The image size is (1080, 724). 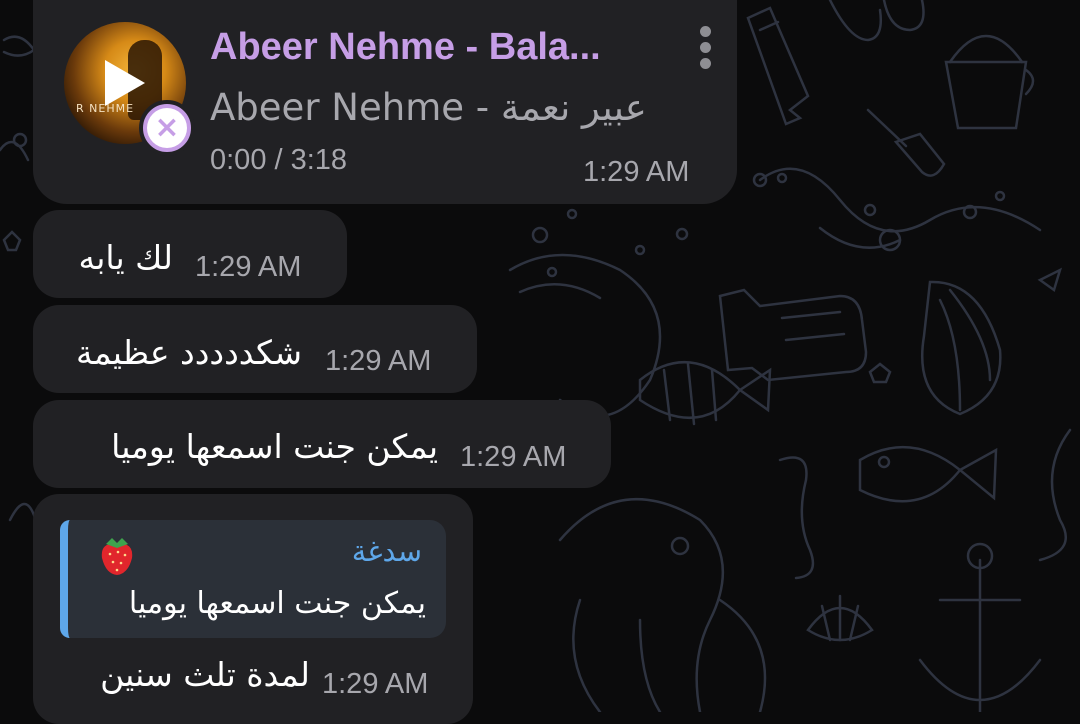 I want to click on quoted-sender-name: سدغة, so click(x=386, y=551).